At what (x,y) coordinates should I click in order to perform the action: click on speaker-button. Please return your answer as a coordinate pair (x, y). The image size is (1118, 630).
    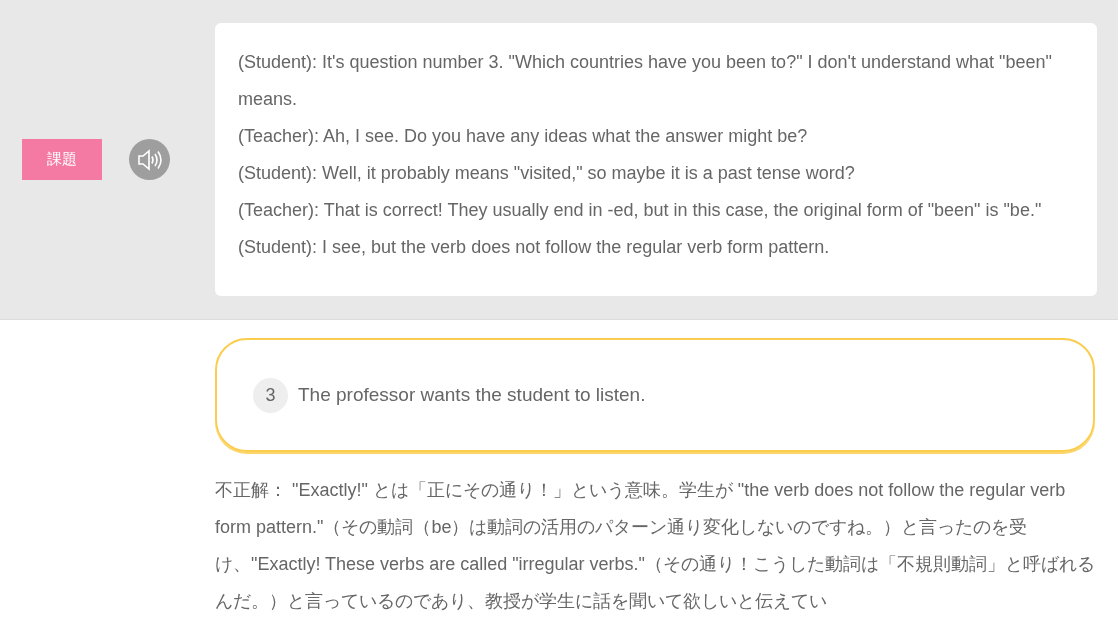
    Looking at the image, I should click on (149, 159).